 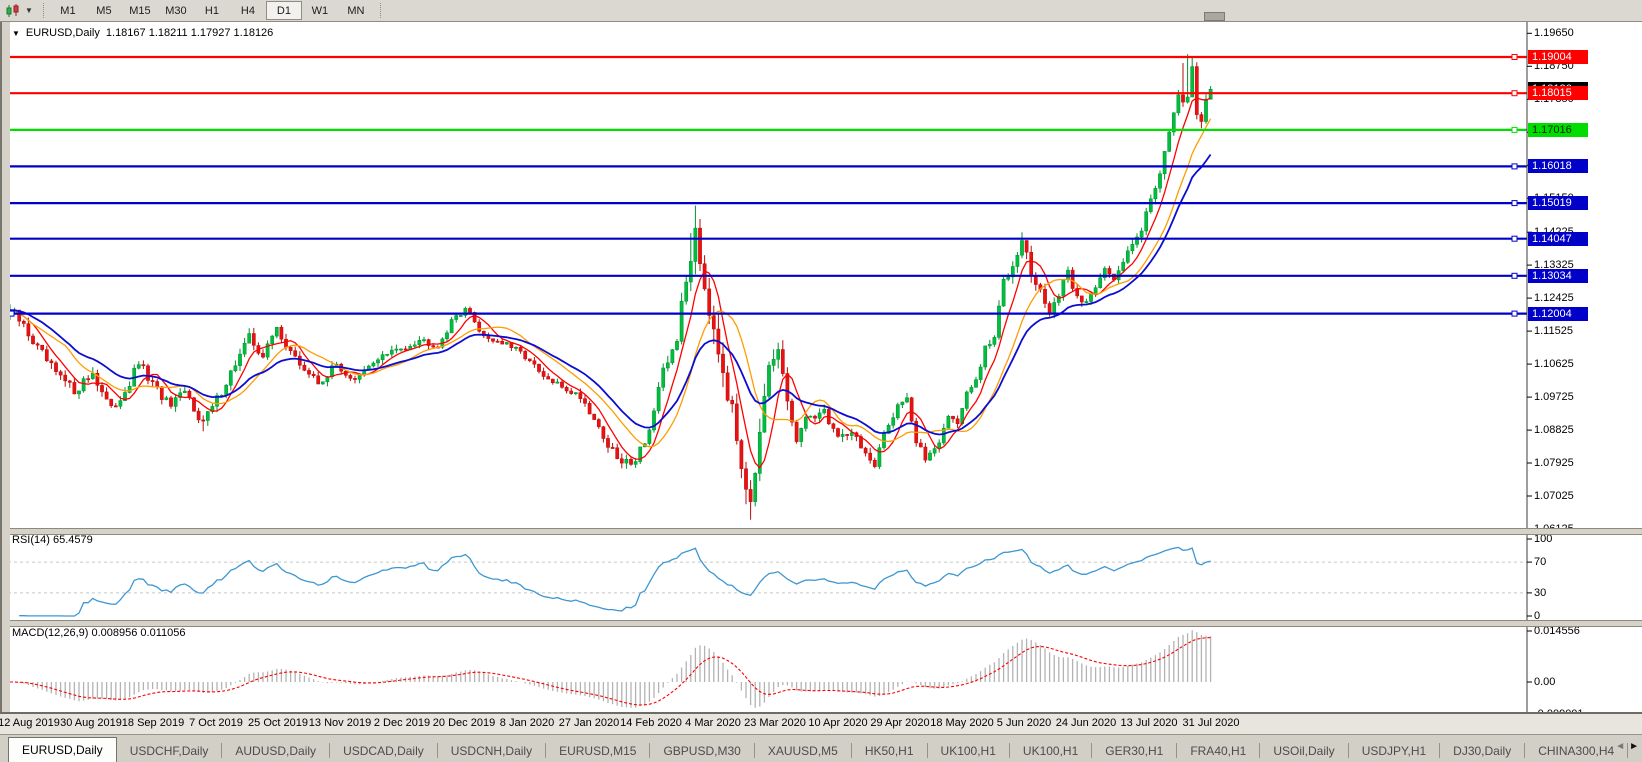 I want to click on tab-USOil,Daily: USOil,Daily, so click(x=1303, y=750).